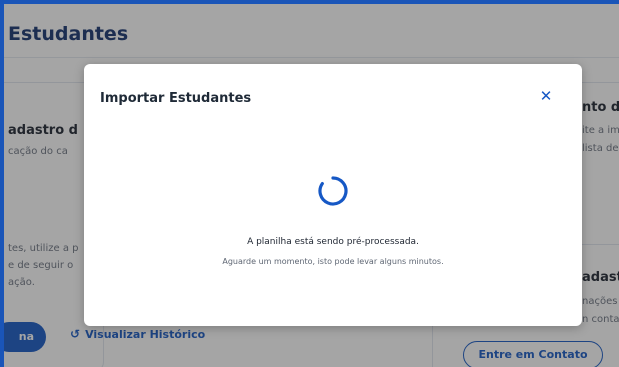  What do you see at coordinates (333, 242) in the screenshot?
I see `processing-status-message: A planilha está sendo pré-processada.` at bounding box center [333, 242].